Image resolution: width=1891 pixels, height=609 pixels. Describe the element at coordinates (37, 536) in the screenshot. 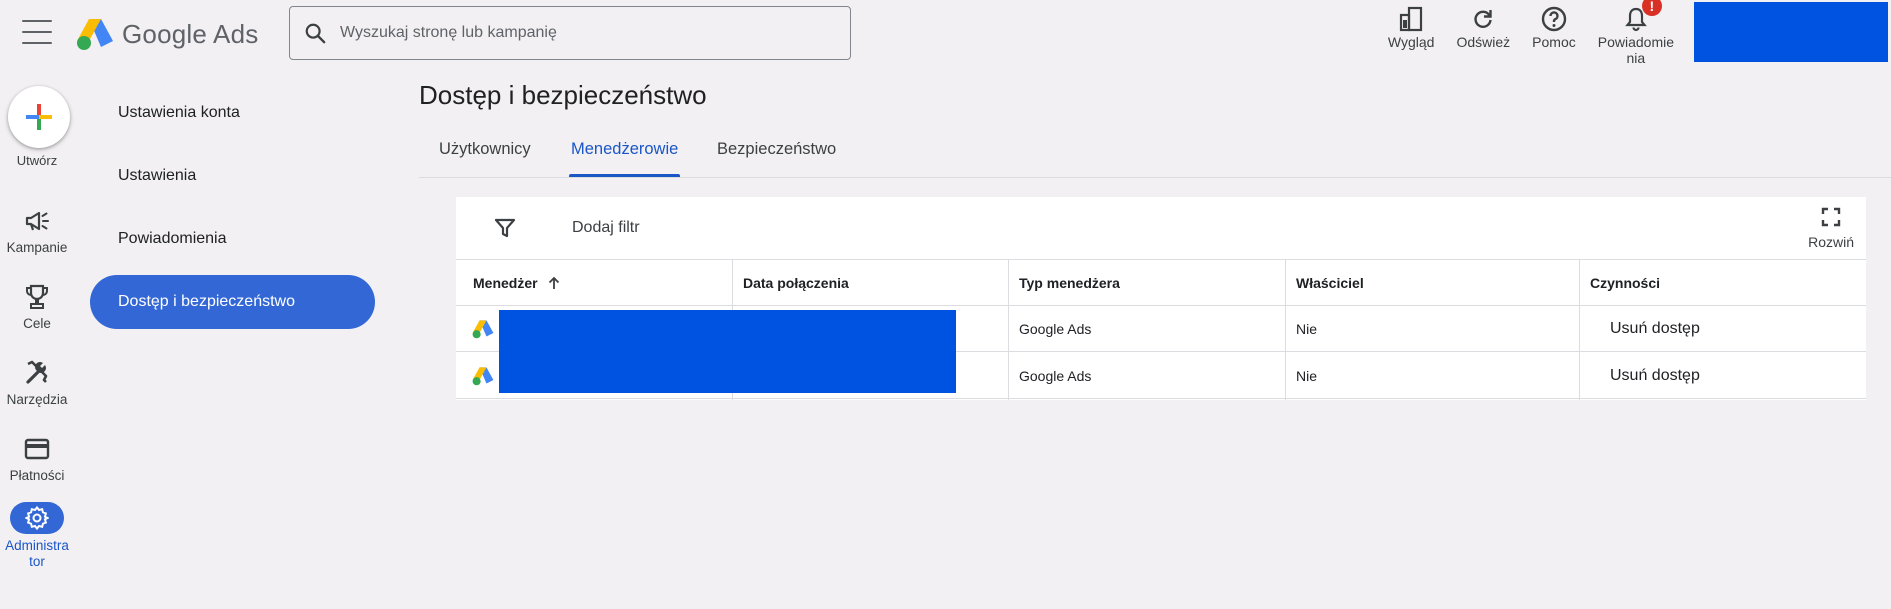

I see `rail-item-admin: Administra tor` at that location.